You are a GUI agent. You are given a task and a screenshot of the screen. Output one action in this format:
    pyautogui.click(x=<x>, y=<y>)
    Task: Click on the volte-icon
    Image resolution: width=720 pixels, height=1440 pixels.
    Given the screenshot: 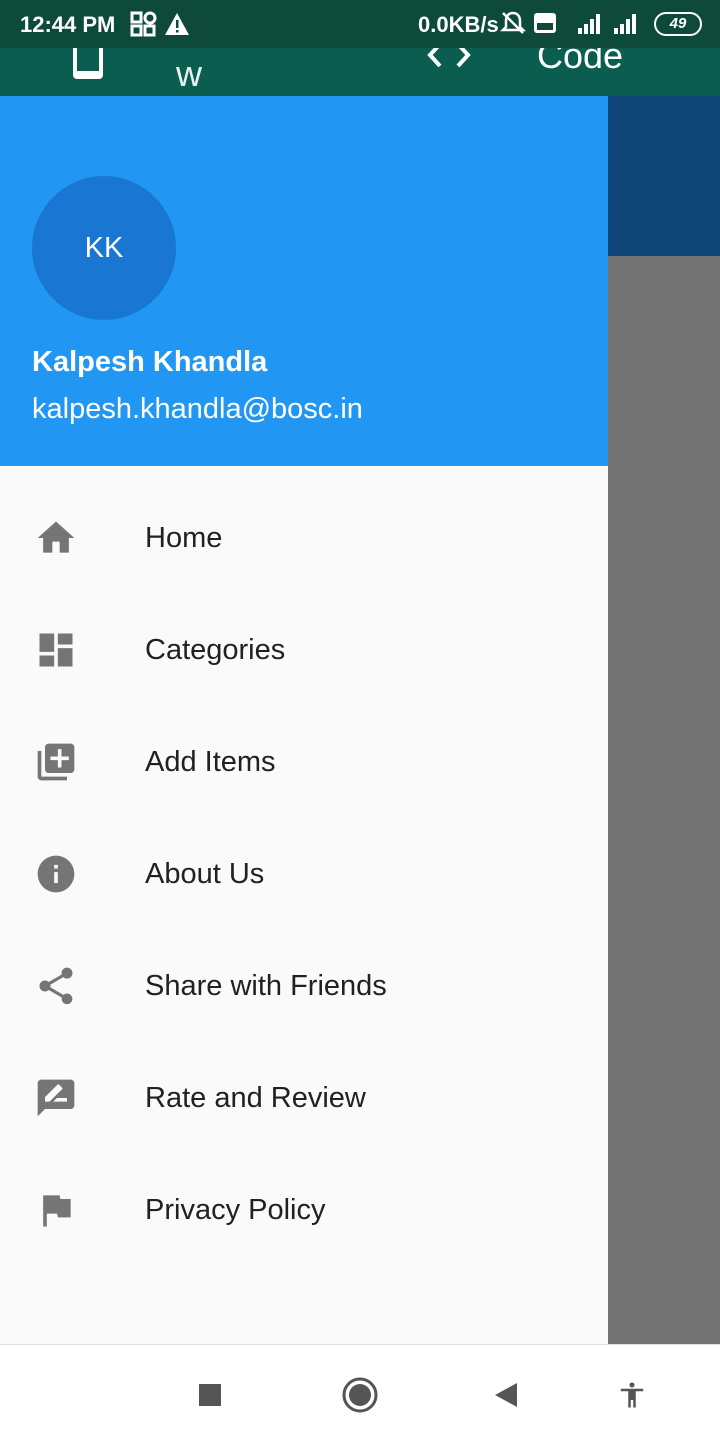 What is the action you would take?
    pyautogui.click(x=545, y=23)
    